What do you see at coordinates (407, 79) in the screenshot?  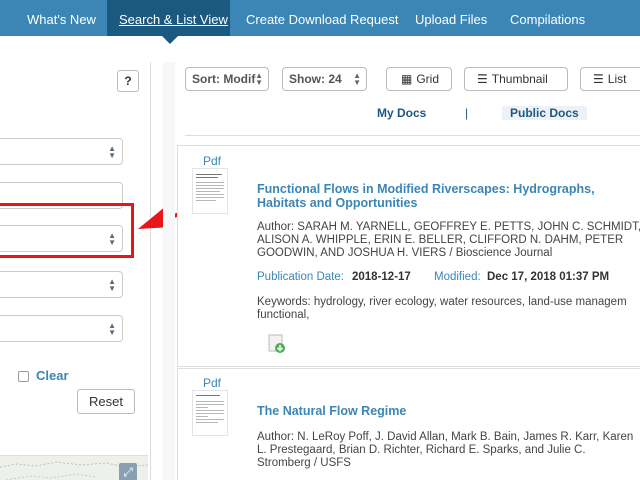 I see `grid-icon: ▦` at bounding box center [407, 79].